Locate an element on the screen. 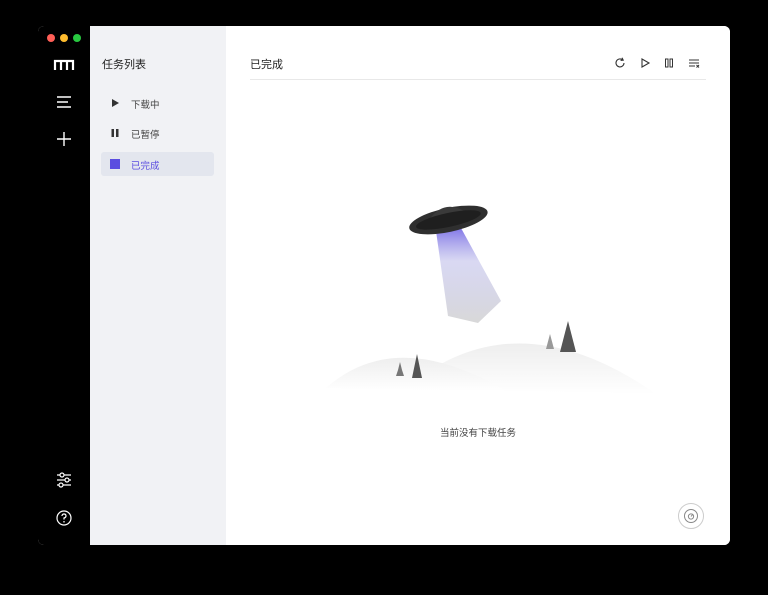 This screenshot has height=595, width=768. menu-icon is located at coordinates (64, 102).